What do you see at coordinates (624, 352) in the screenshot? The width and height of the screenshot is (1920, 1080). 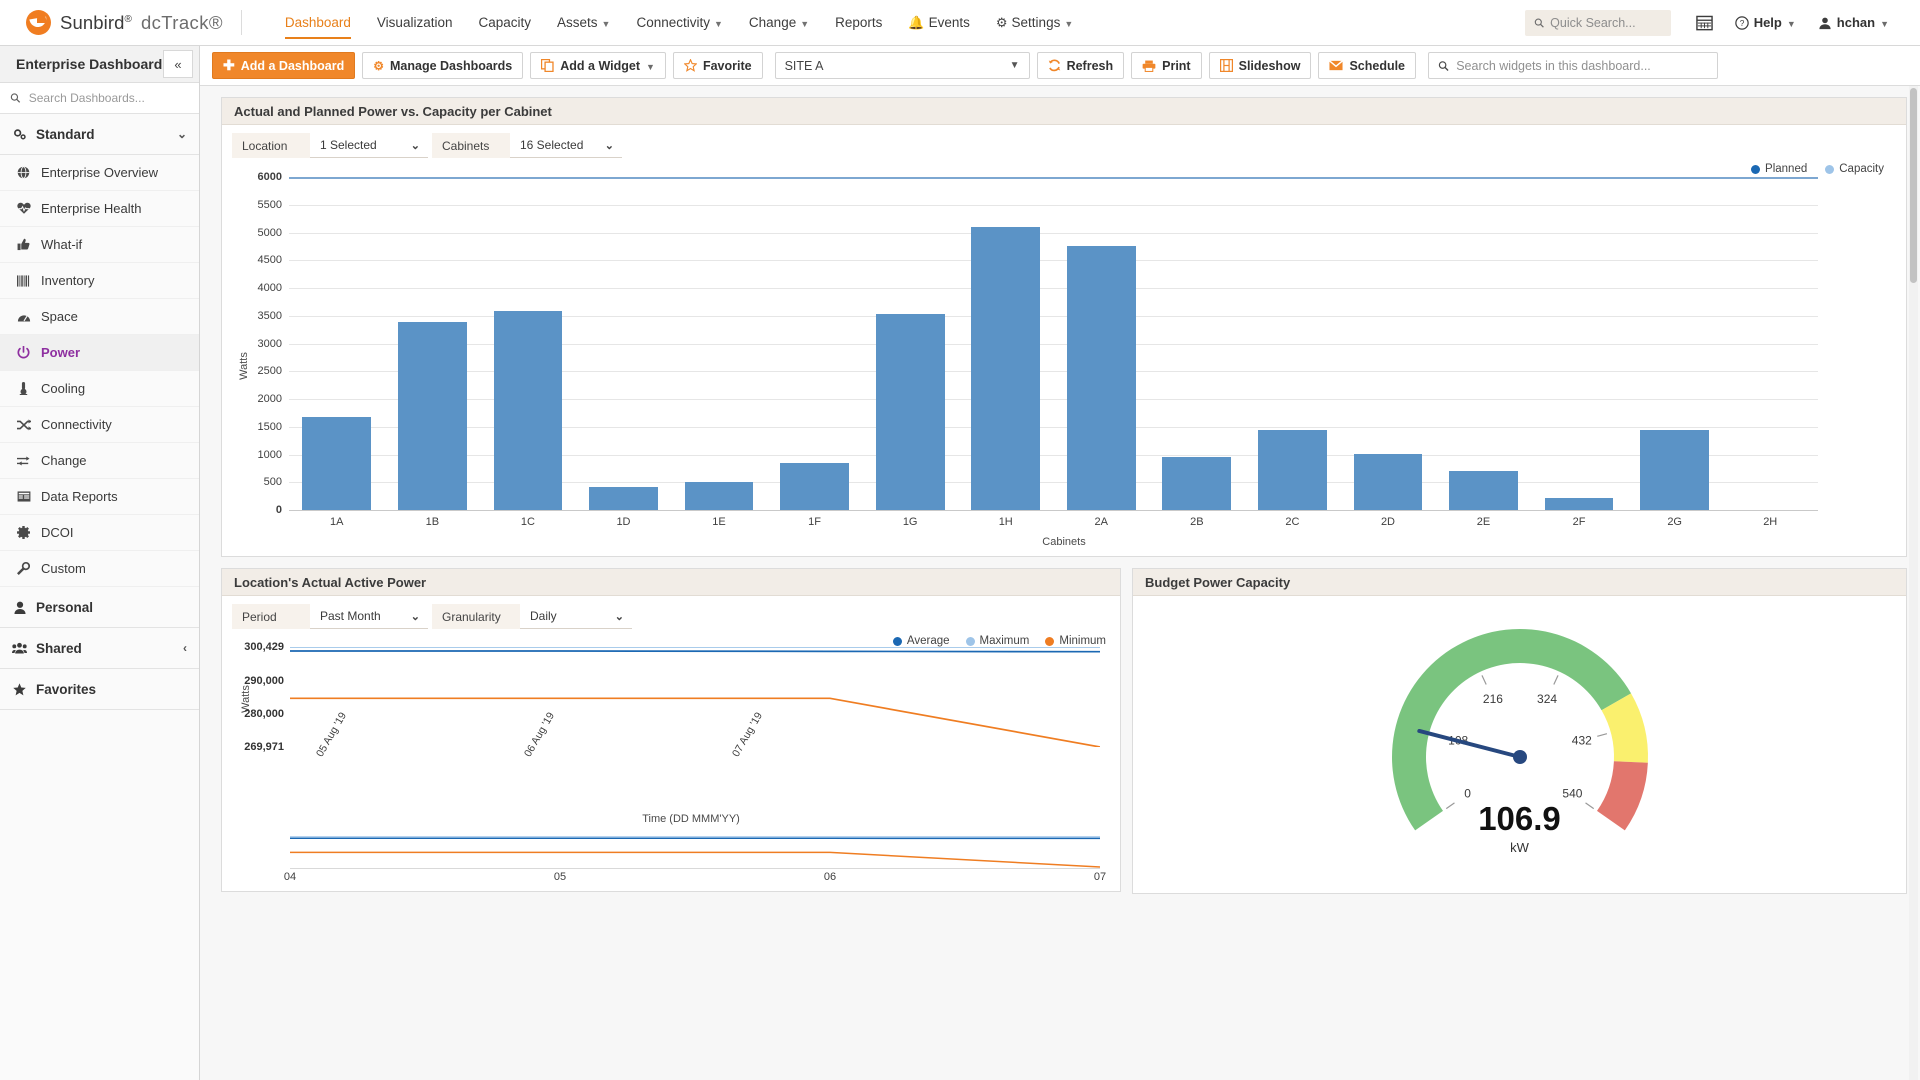 I see `bar-column: 1D` at bounding box center [624, 352].